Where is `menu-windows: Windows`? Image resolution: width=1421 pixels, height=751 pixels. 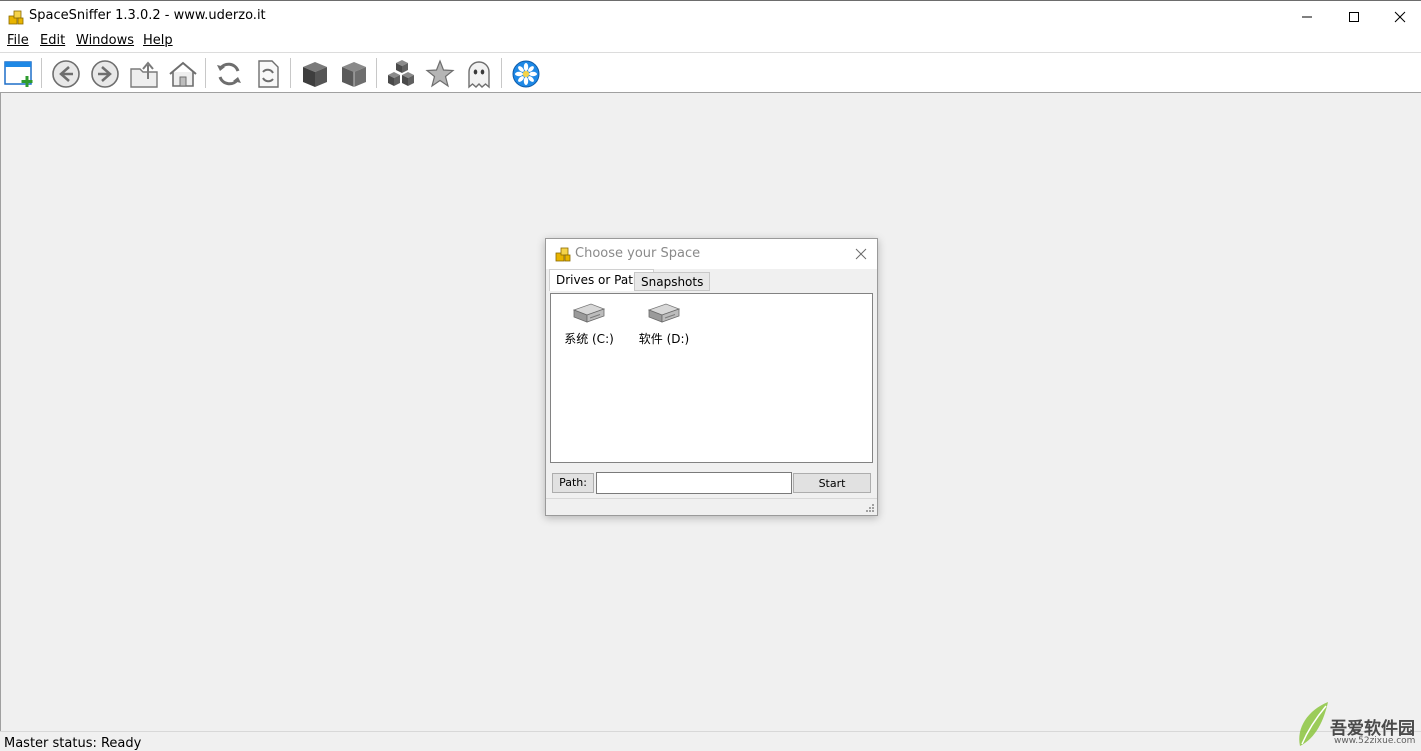
menu-windows: Windows is located at coordinates (105, 40).